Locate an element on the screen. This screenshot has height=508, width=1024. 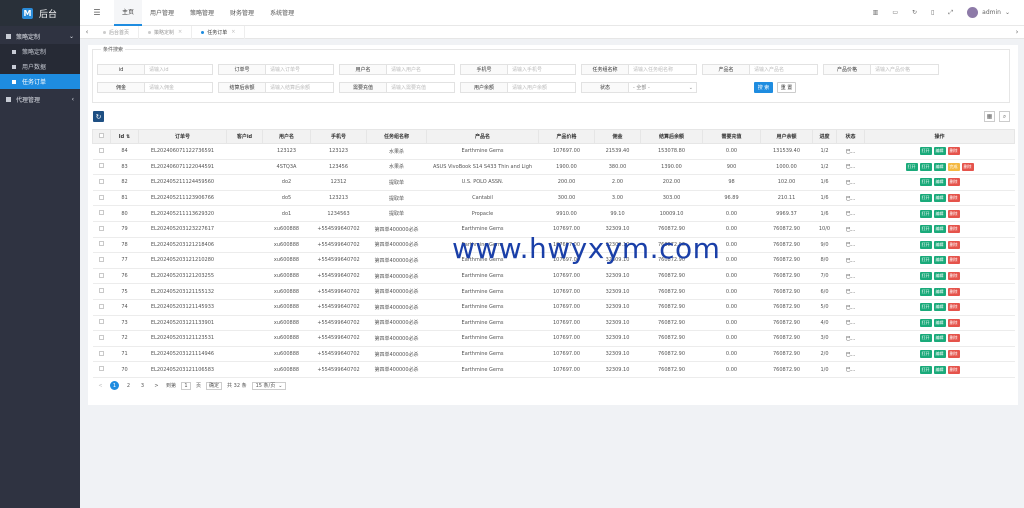
topnav-home: 主页 is located at coordinates (128, 13).